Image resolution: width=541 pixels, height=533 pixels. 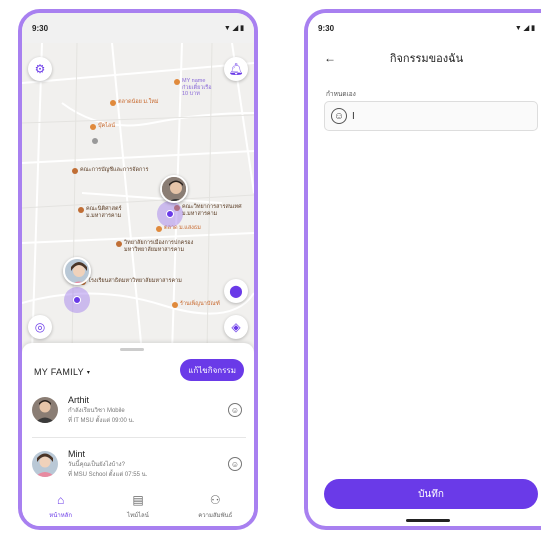 I want to click on layers-button: ◈, so click(x=236, y=327).